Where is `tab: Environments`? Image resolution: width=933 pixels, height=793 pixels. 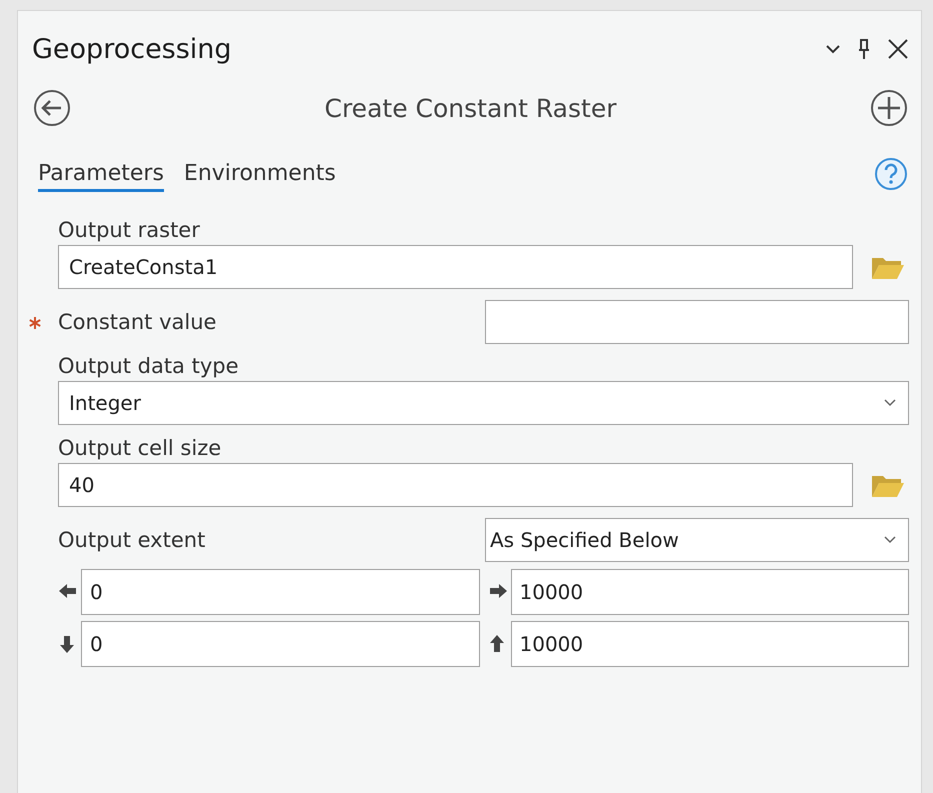 tab: Environments is located at coordinates (260, 174).